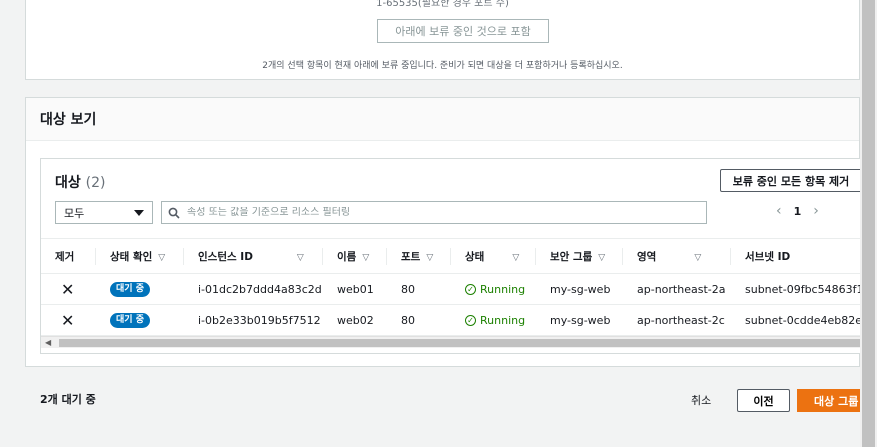 The width and height of the screenshot is (877, 447). Describe the element at coordinates (801, 289) in the screenshot. I see `subnet-id: subnet-09fbc54863f193` at that location.